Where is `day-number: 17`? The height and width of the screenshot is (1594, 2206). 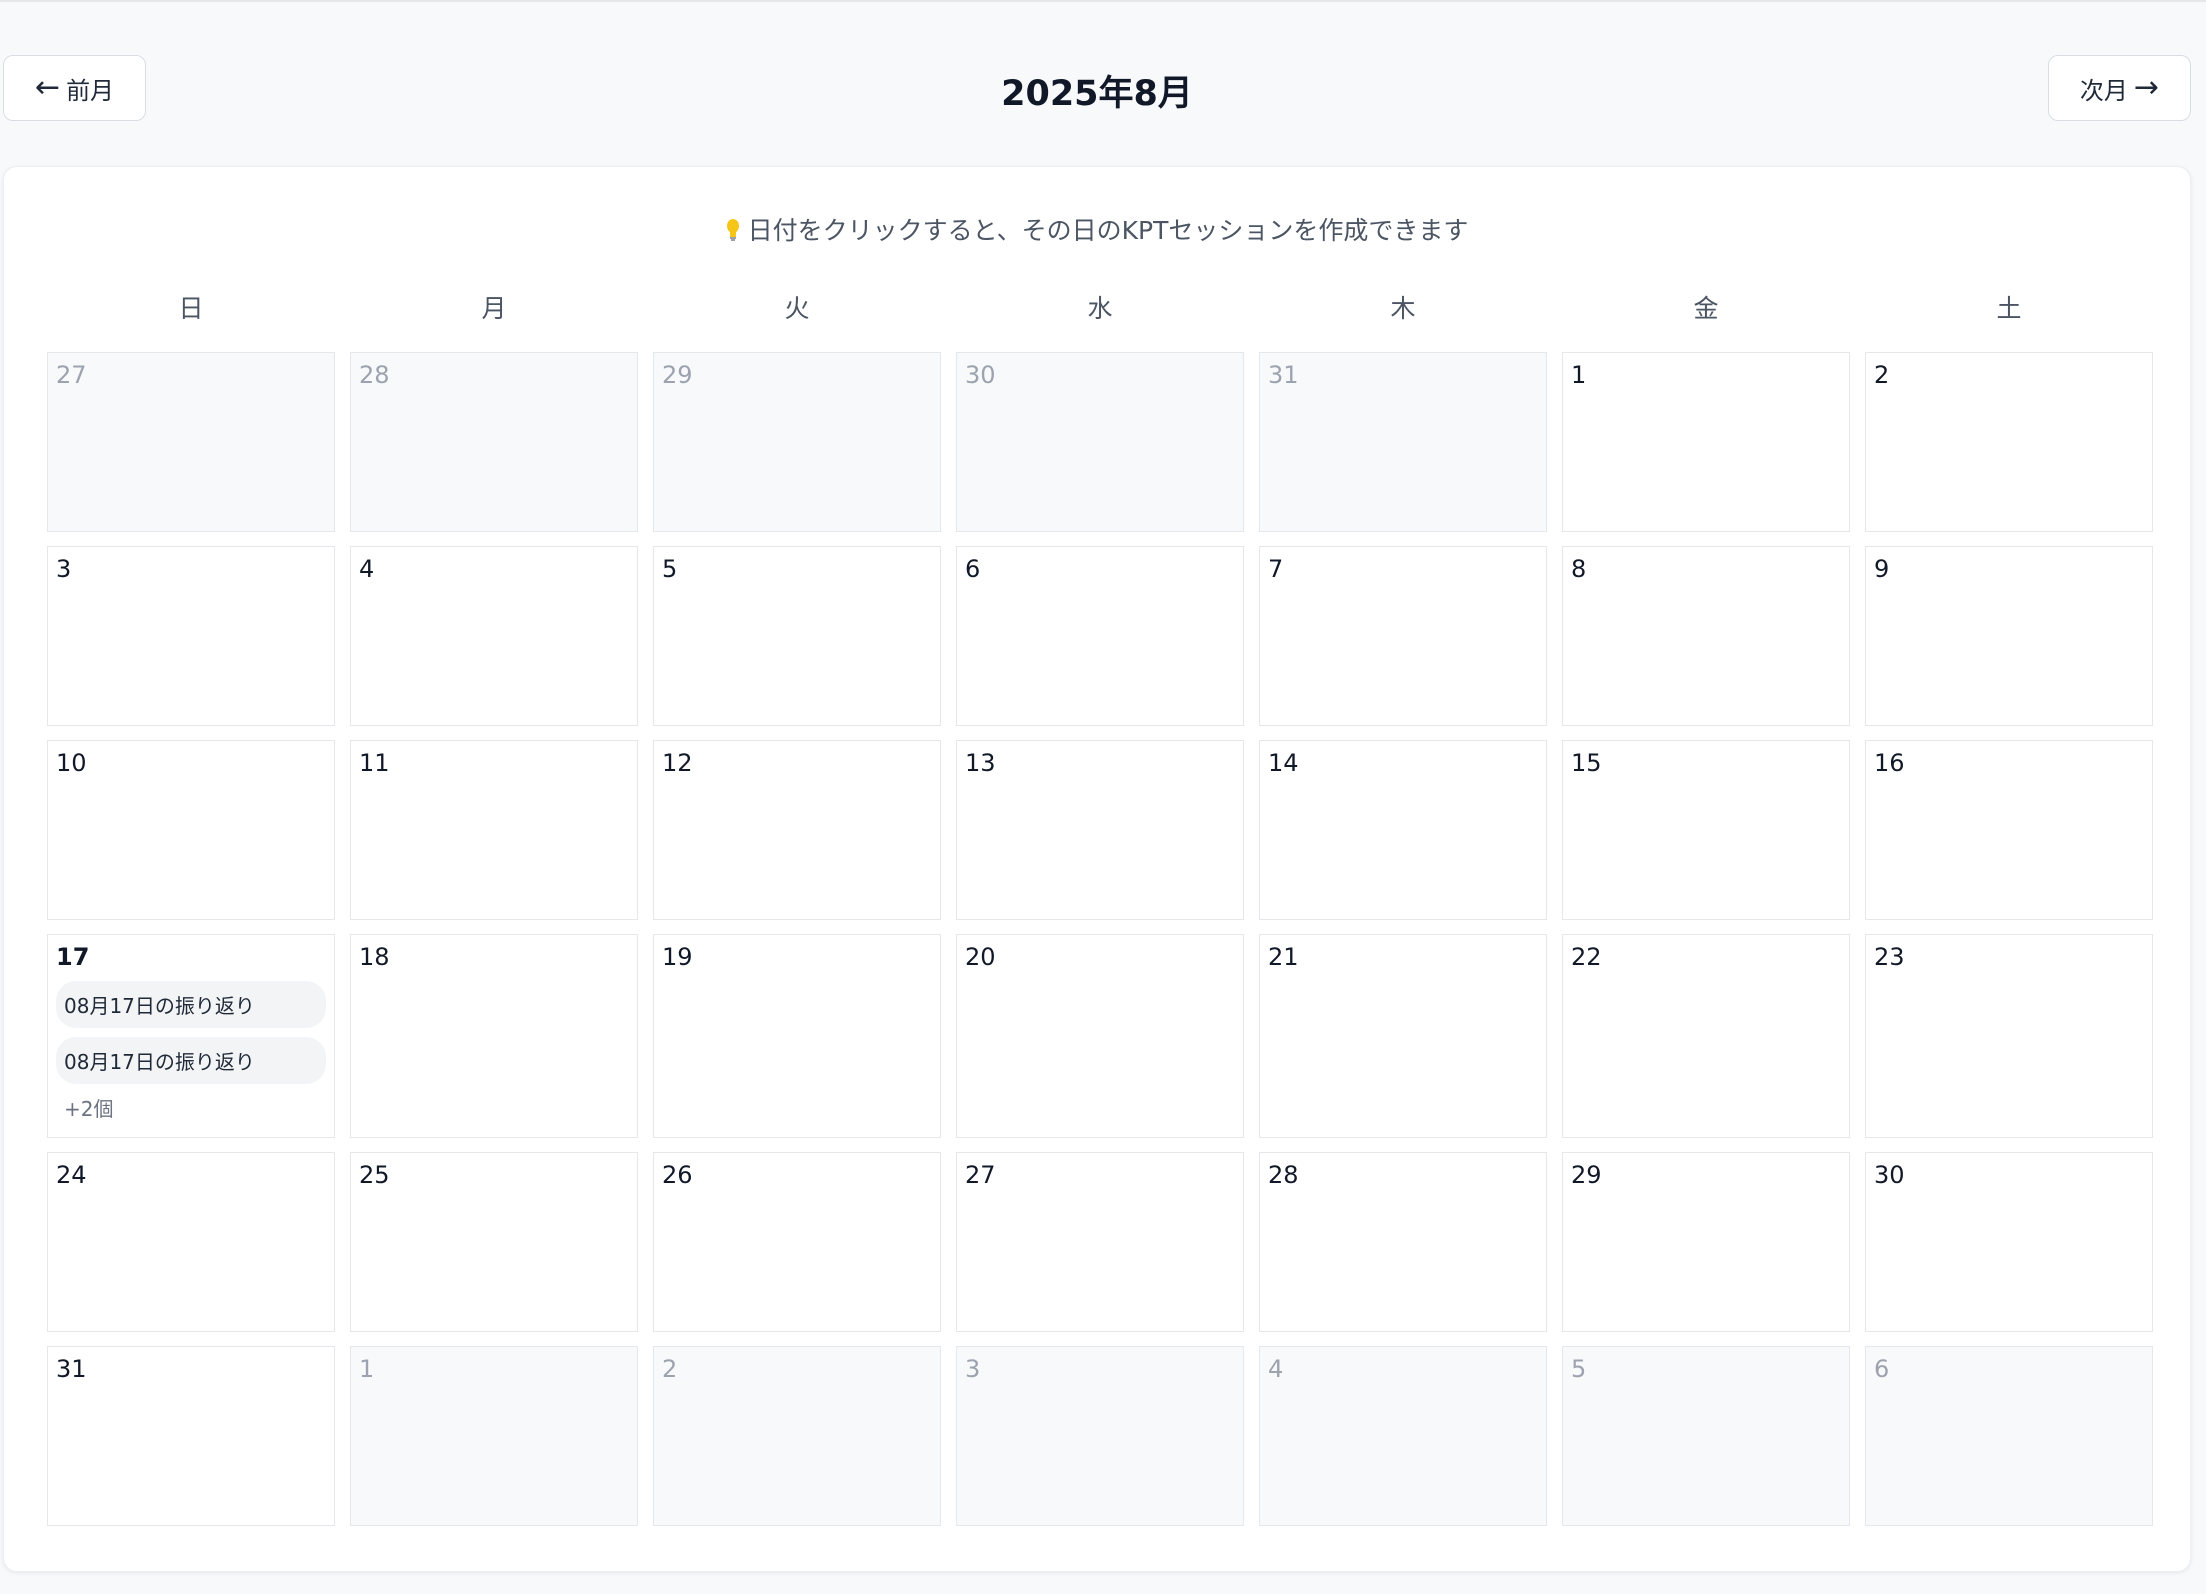
day-number: 17 is located at coordinates (73, 957).